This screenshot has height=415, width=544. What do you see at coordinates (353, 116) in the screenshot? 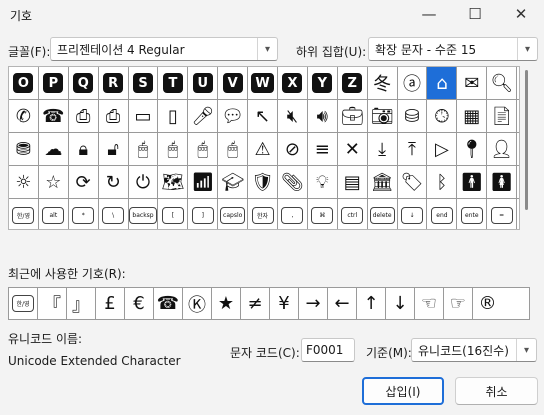
I see `symbol-cell: 💼︎` at bounding box center [353, 116].